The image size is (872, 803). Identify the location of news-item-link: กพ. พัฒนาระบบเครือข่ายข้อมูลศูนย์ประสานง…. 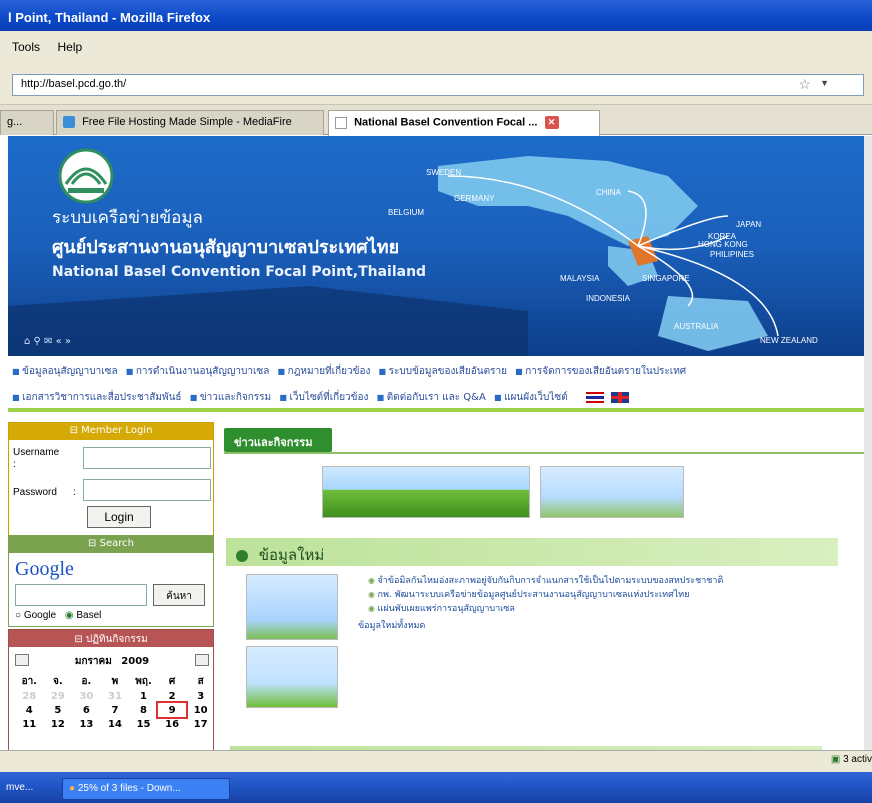
(618, 595).